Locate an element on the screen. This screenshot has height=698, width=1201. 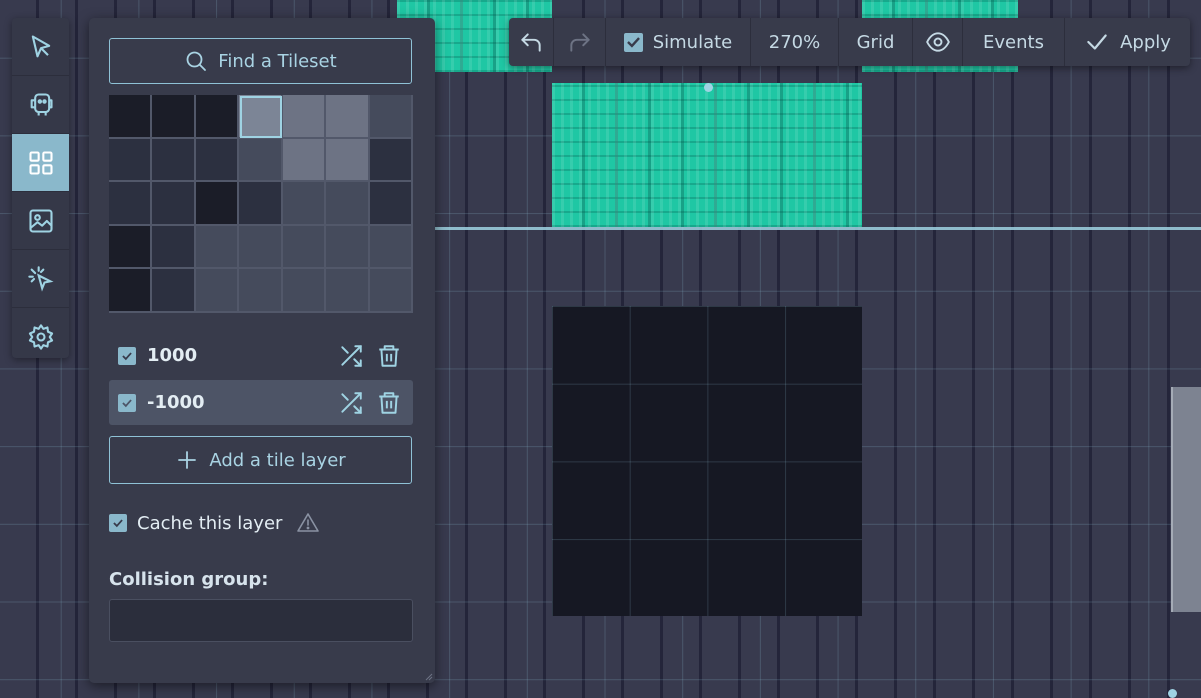
grid-button: Grid is located at coordinates (876, 42).